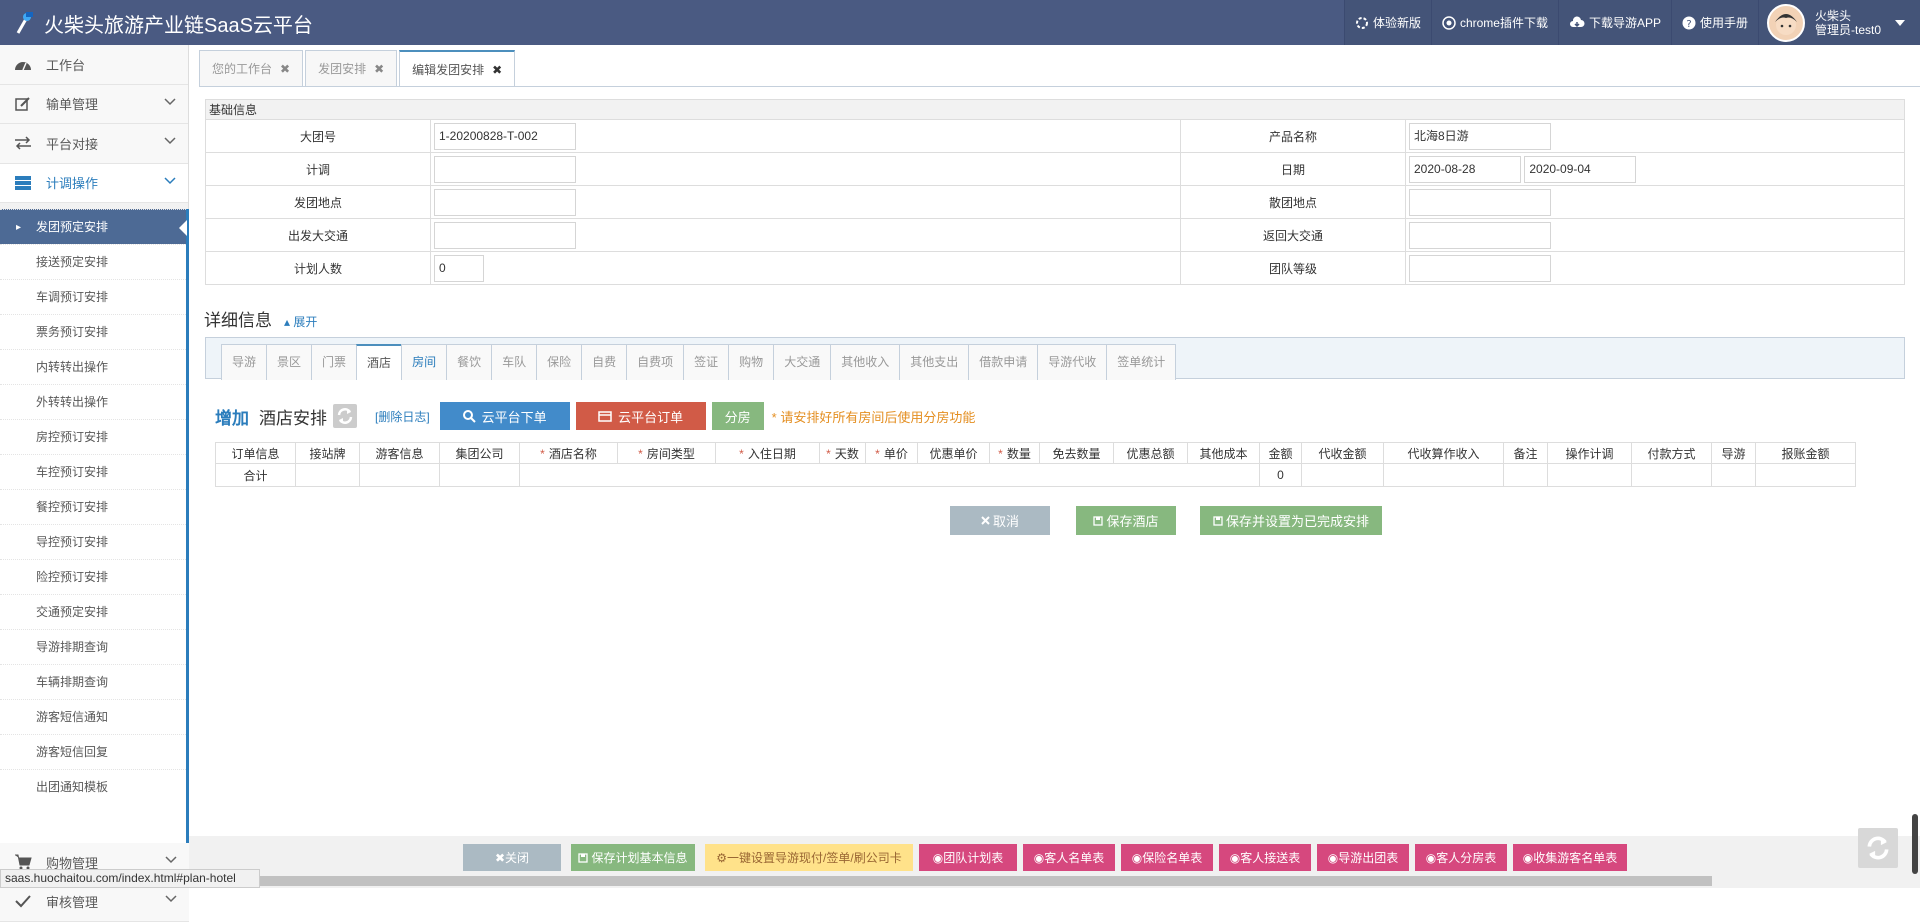 This screenshot has height=922, width=1920. Describe the element at coordinates (23, 143) in the screenshot. I see `exchange-icon` at that location.